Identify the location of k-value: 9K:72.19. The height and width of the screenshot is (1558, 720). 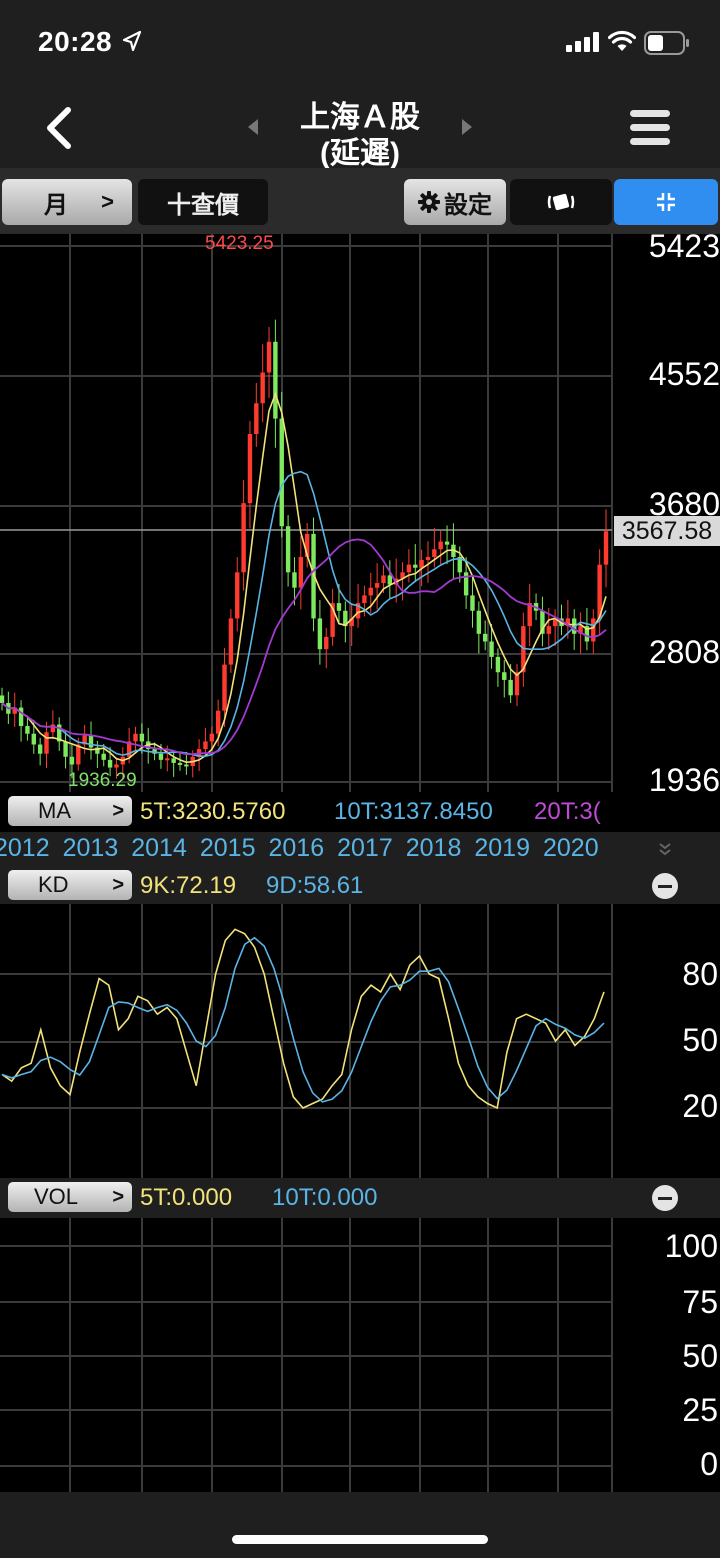
(188, 885).